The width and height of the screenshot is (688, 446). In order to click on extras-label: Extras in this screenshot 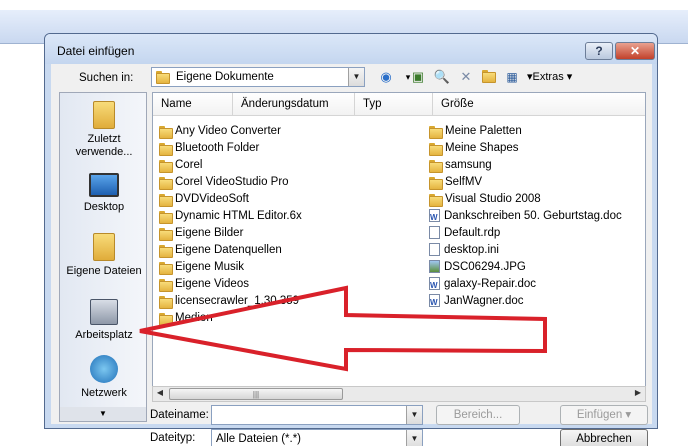, I will do `click(548, 77)`.